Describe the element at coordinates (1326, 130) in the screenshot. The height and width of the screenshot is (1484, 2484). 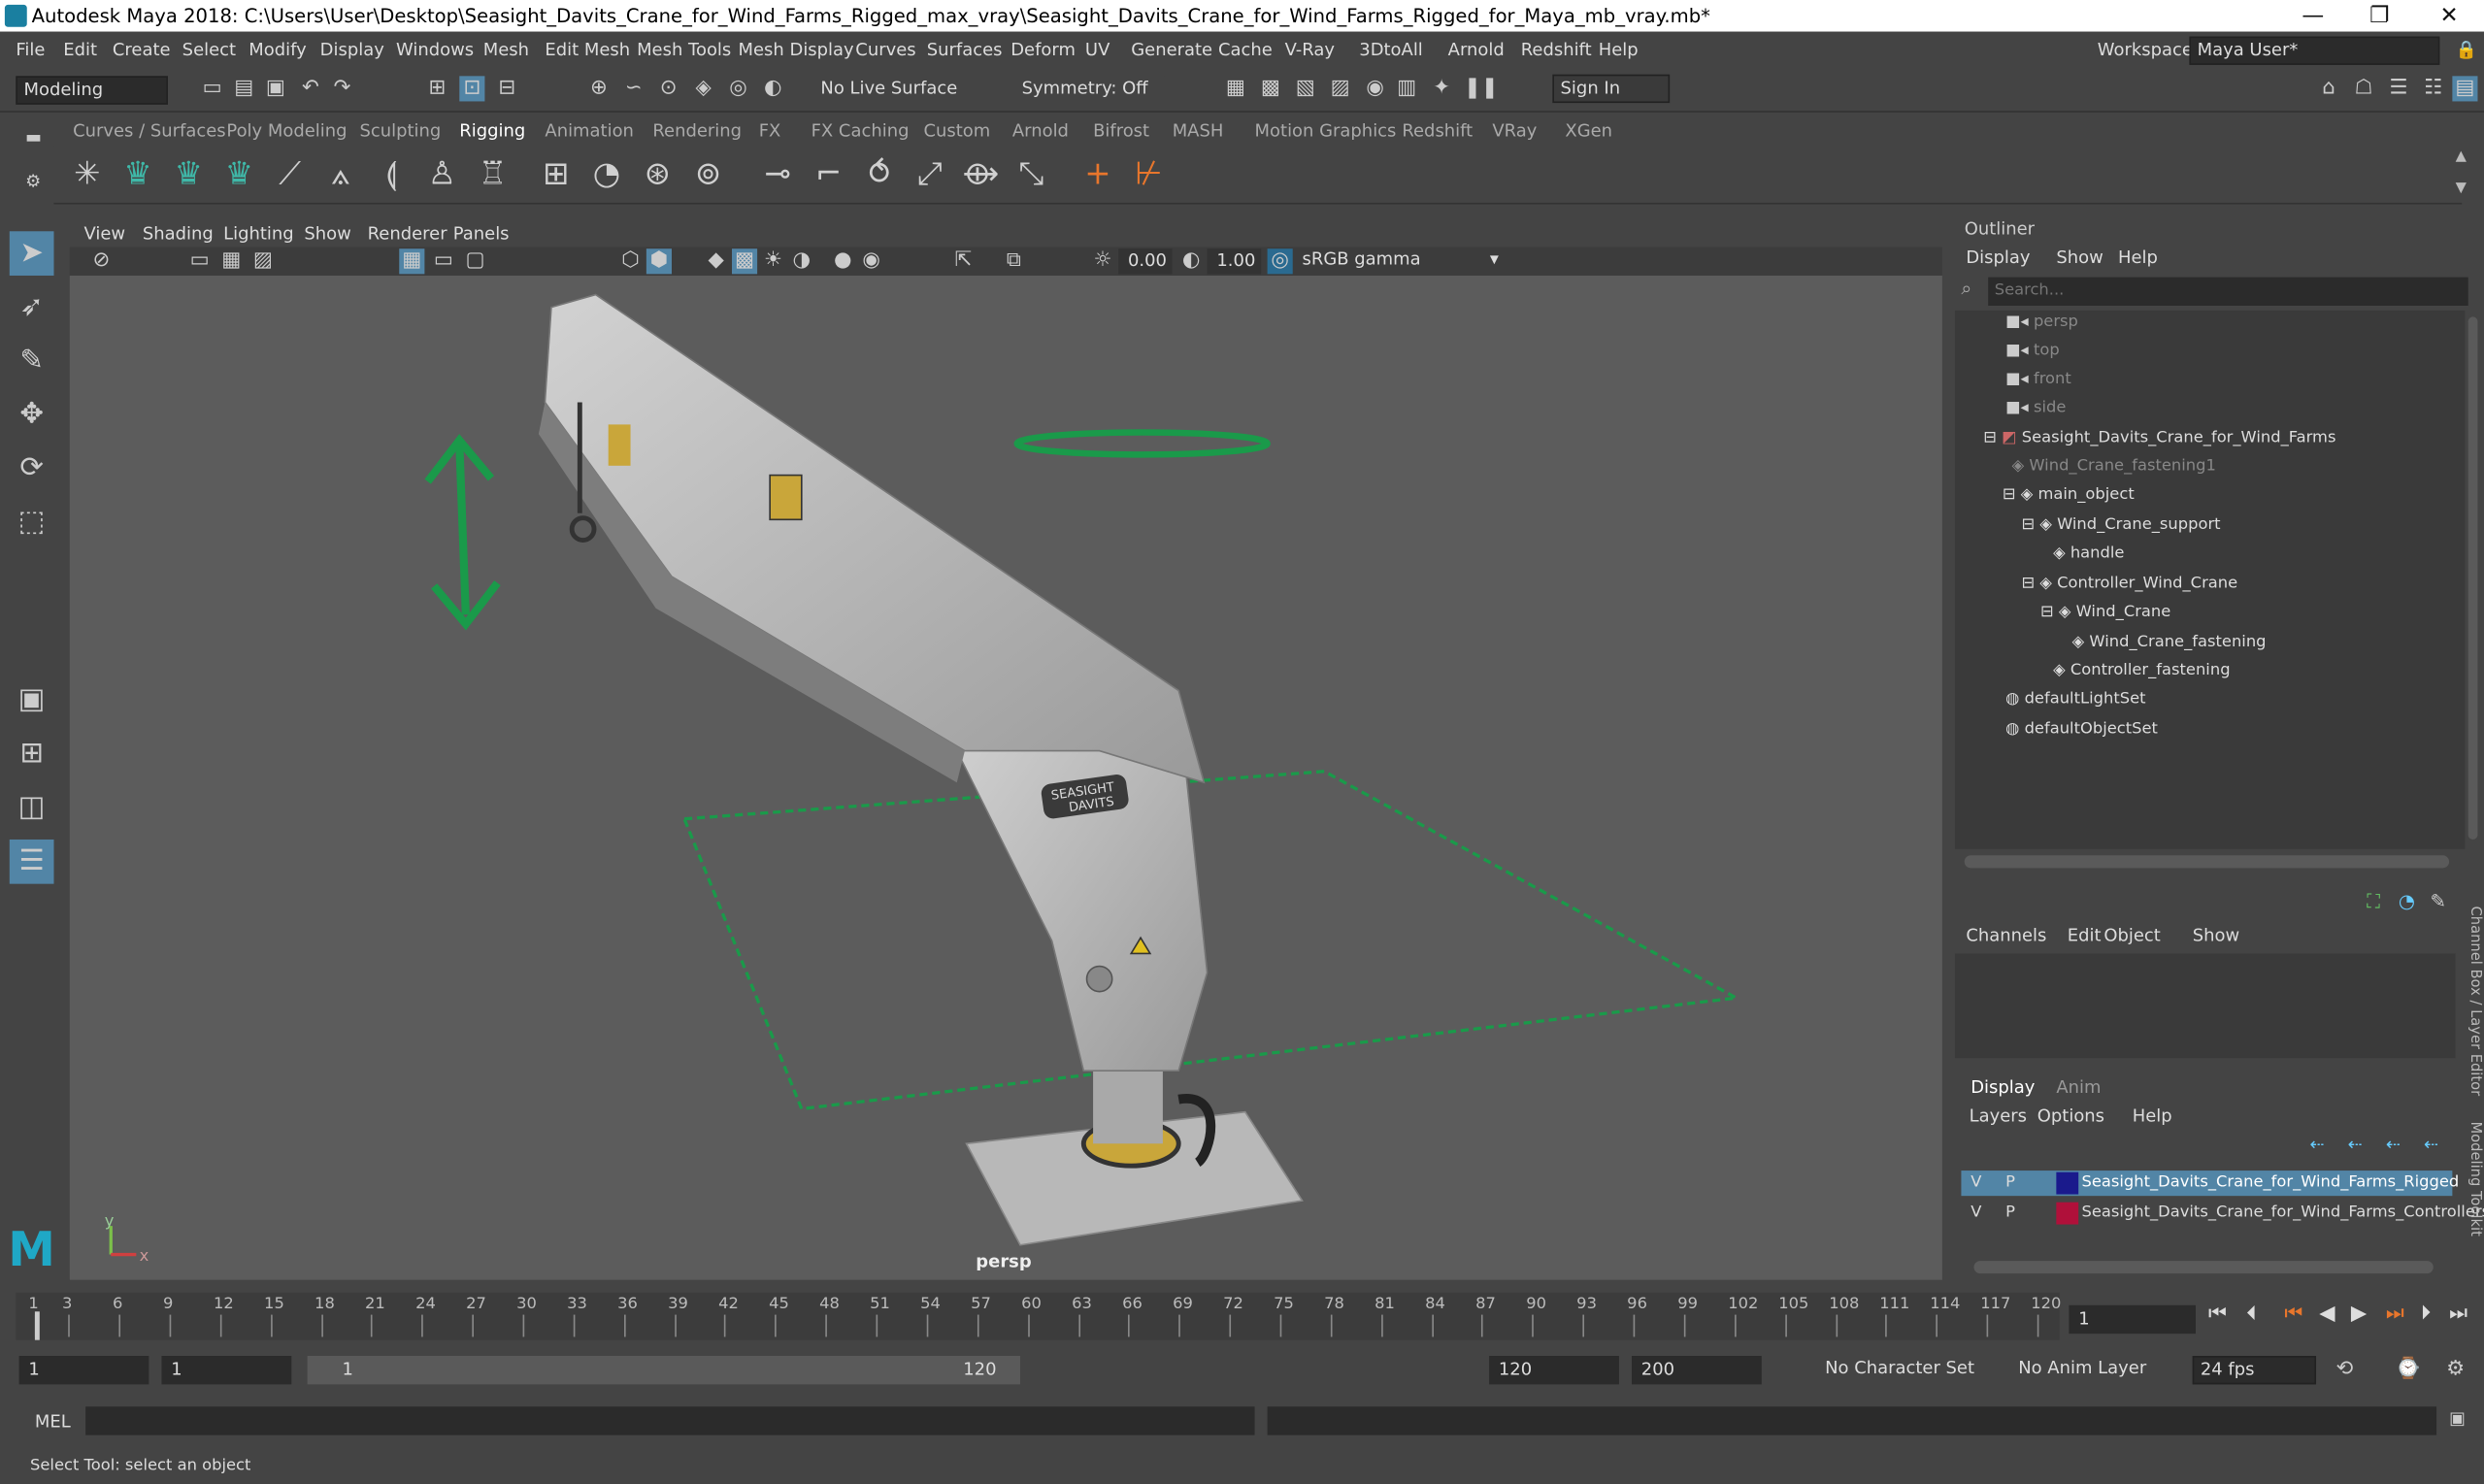
I see `shelf-tab-motion-graphics: Motion Graphics` at that location.